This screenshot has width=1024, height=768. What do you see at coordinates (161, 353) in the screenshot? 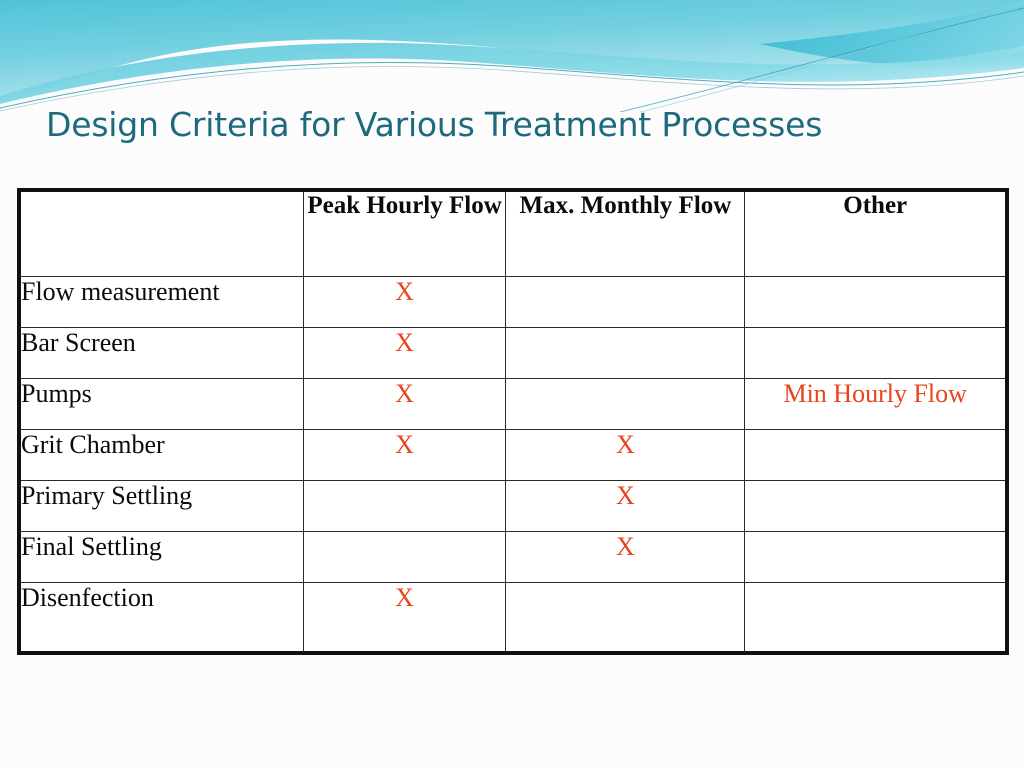
I see `row-label-bar-screen: Bar Screen` at bounding box center [161, 353].